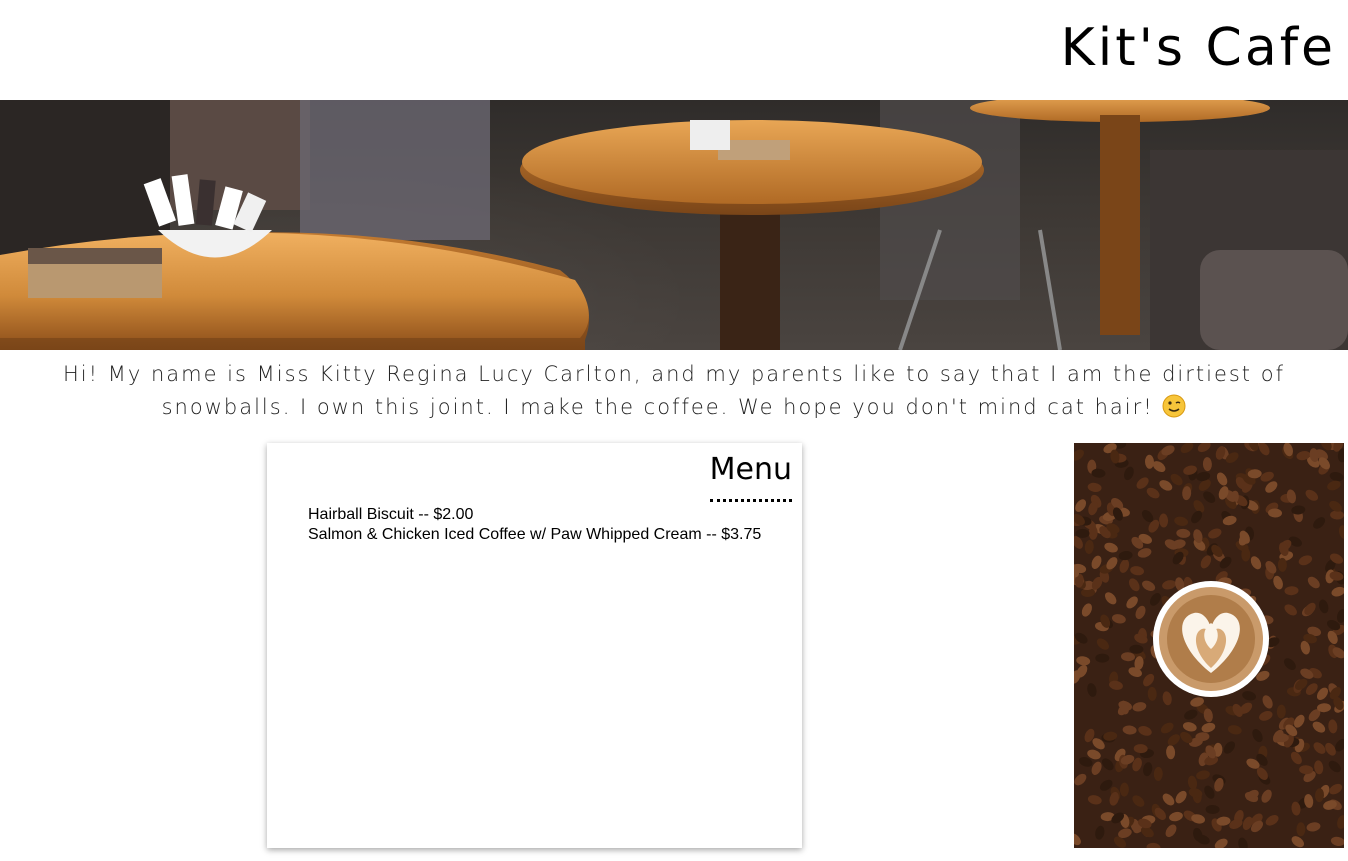 This screenshot has height=861, width=1348. What do you see at coordinates (391, 514) in the screenshot?
I see `menu-item: Hairball Biscuit -- $2.00` at bounding box center [391, 514].